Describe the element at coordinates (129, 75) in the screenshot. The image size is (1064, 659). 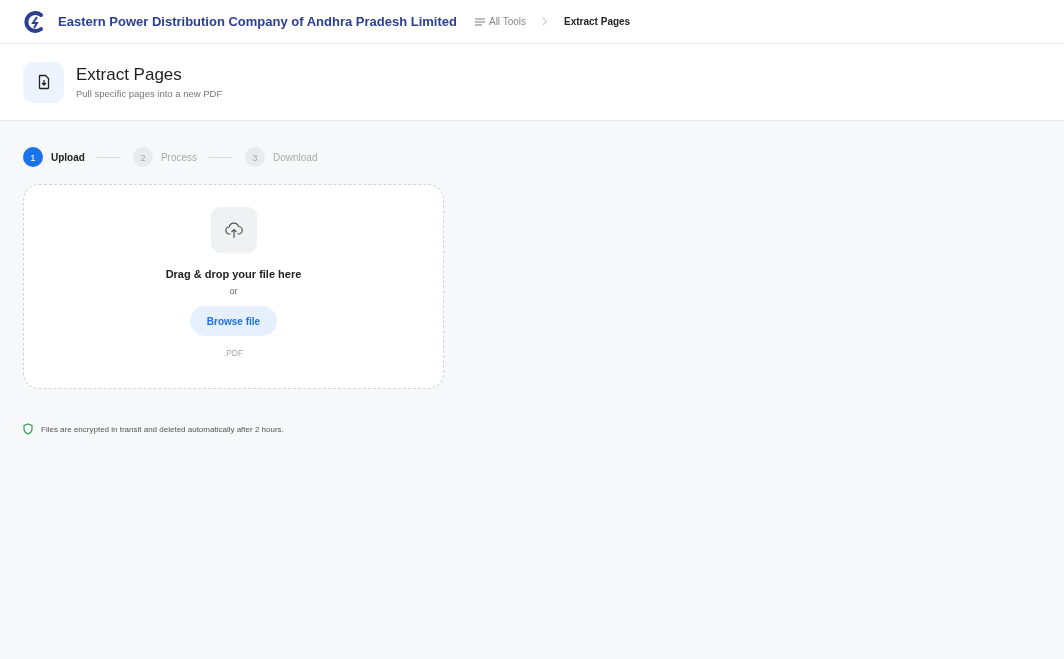
I see `tool-title: Extract Pages` at that location.